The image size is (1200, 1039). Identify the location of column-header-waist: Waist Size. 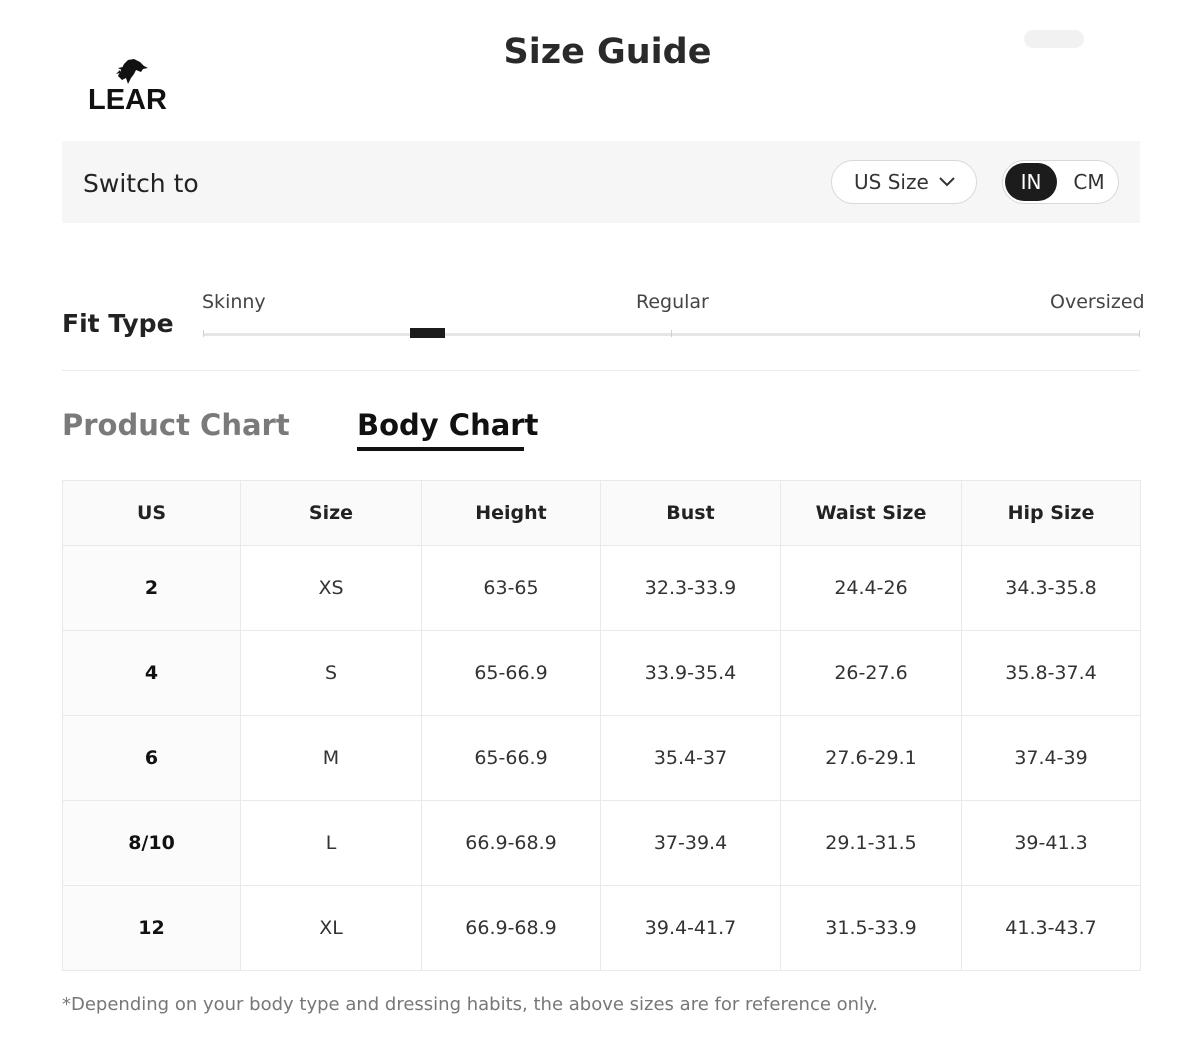
(871, 513).